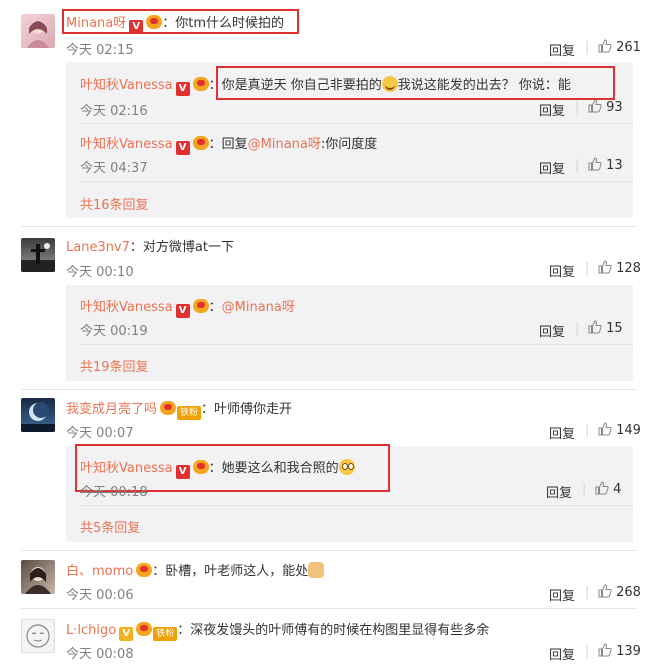 The width and height of the screenshot is (659, 670). I want to click on comment-time: 今天 02:15, so click(100, 50).